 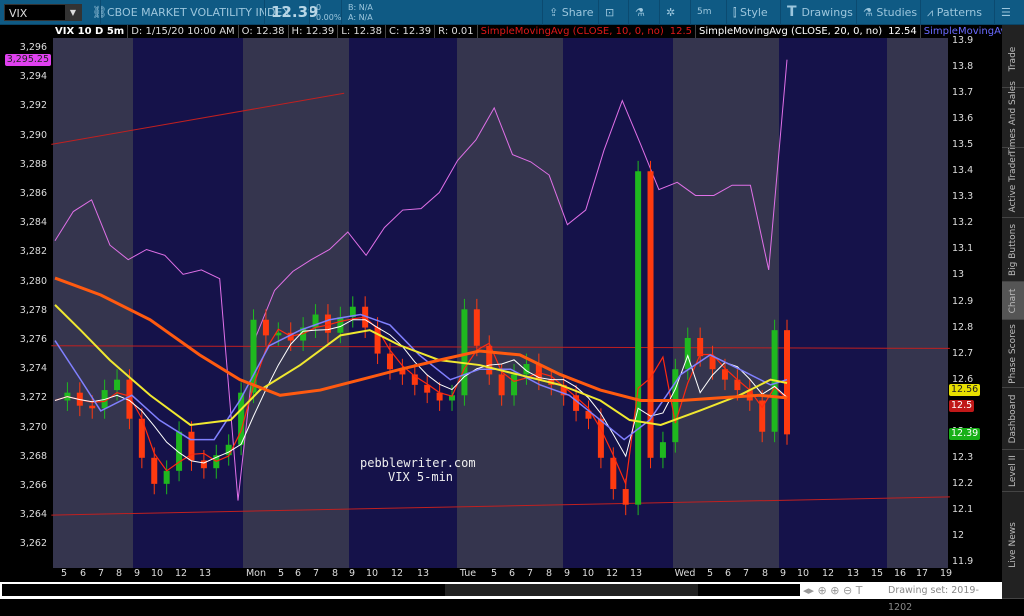 I want to click on sidebar-tab-label: Big Buttons, so click(x=1013, y=249).